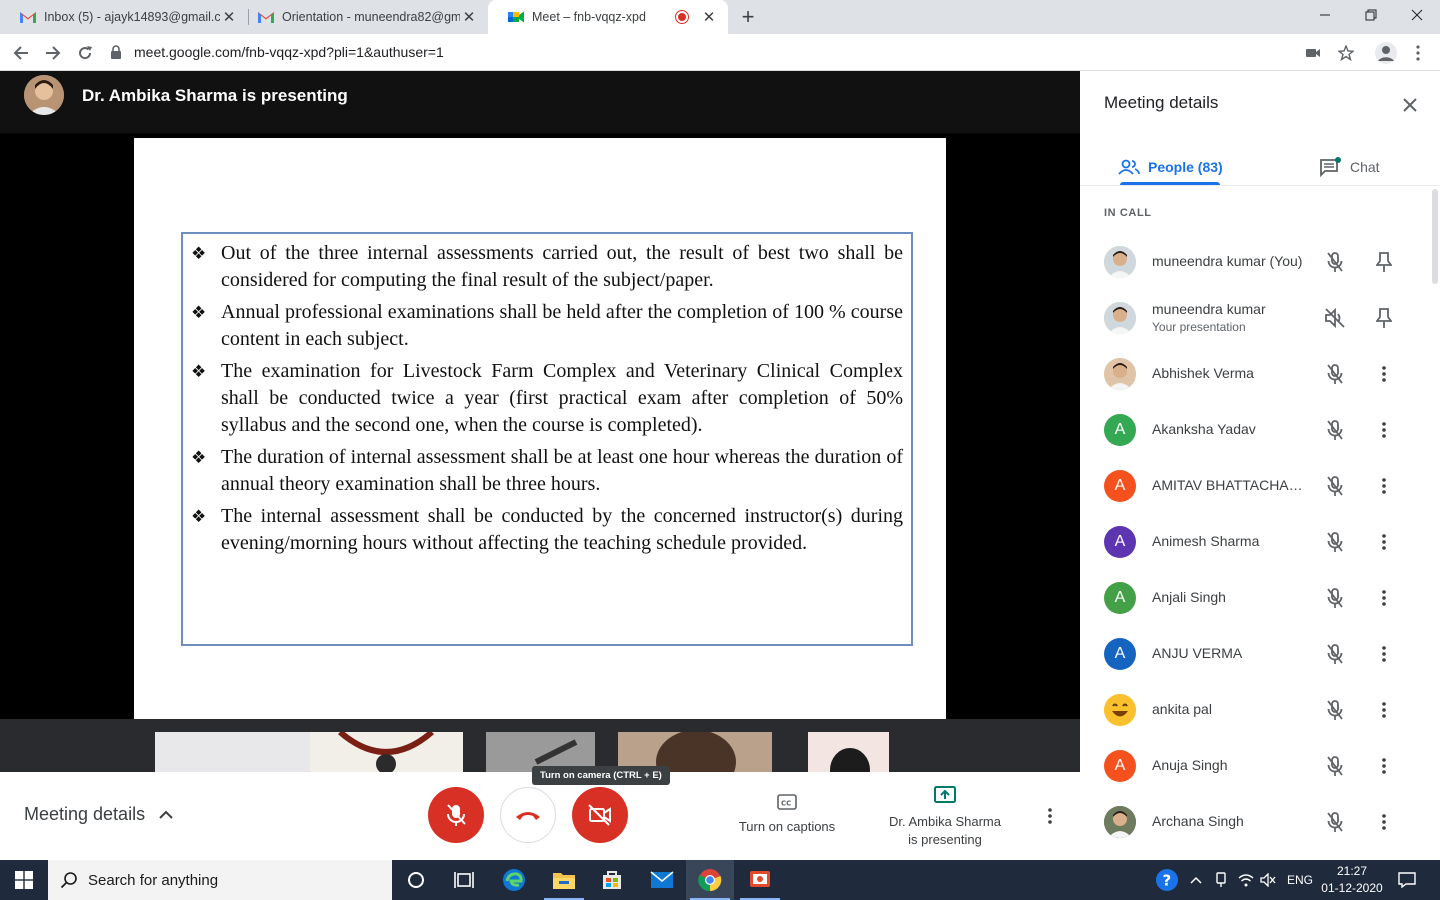 The width and height of the screenshot is (1440, 900). What do you see at coordinates (760, 880) in the screenshot?
I see `powerpoint-button` at bounding box center [760, 880].